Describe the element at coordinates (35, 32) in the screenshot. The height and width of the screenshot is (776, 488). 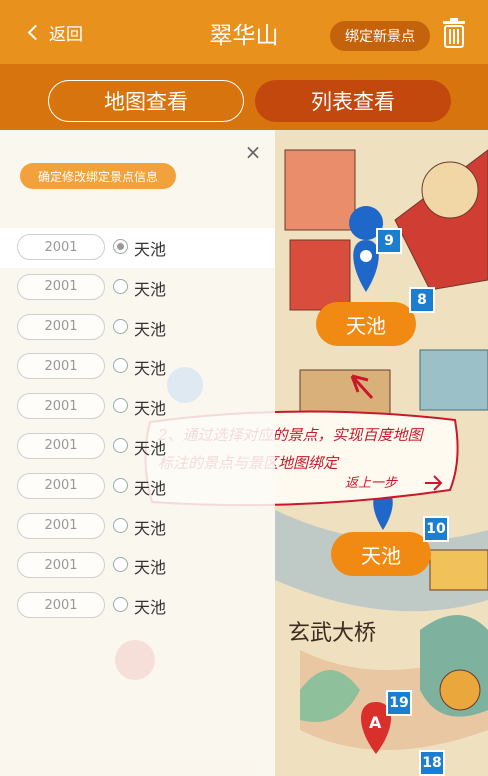
I see `chevron-left-icon` at that location.